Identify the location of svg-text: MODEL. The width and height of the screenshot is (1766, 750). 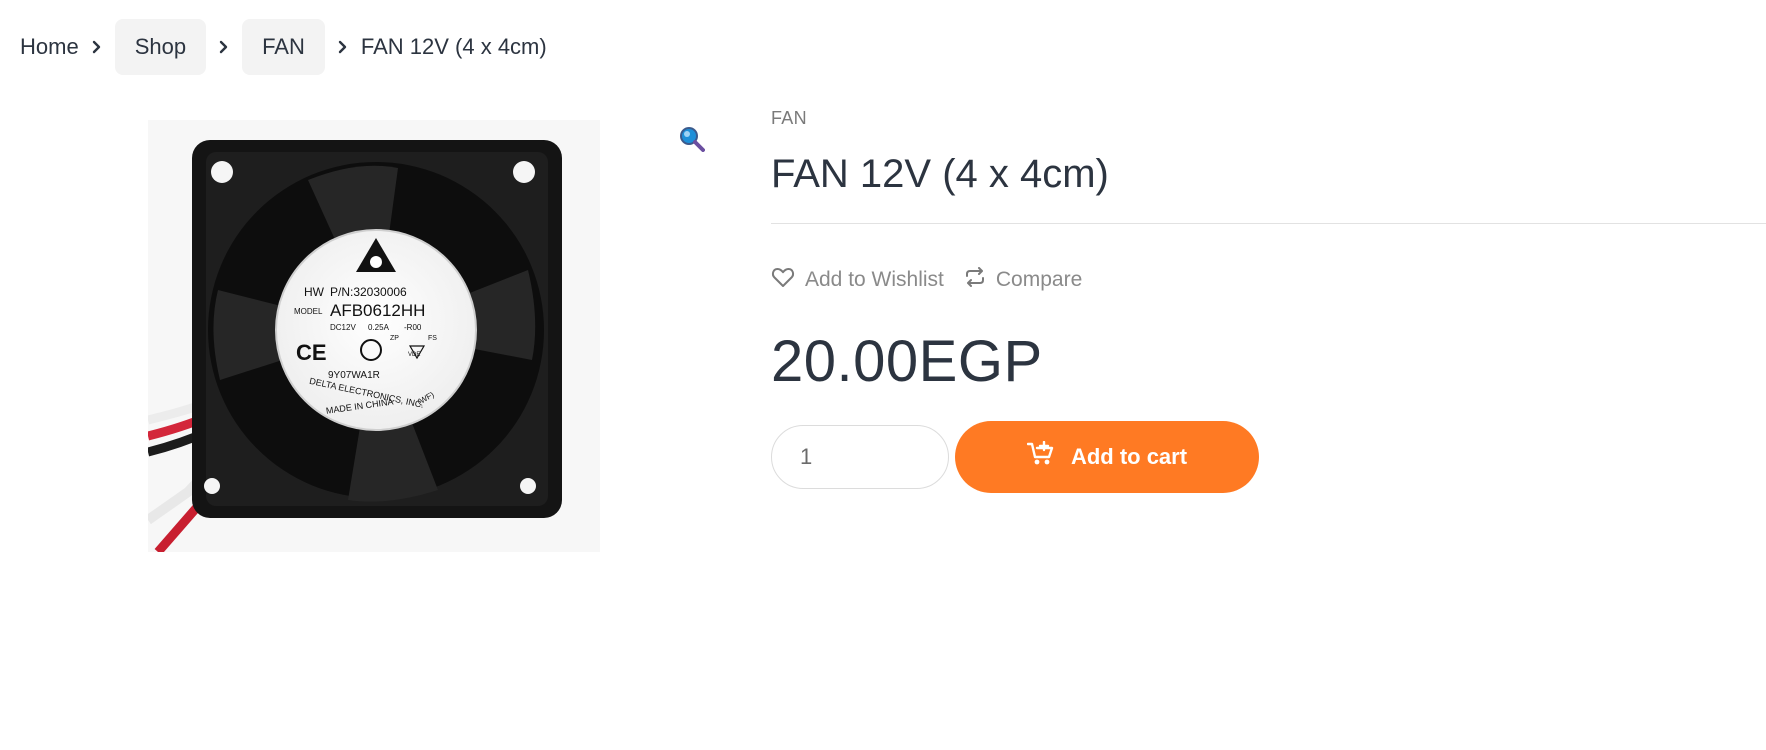
(308, 311).